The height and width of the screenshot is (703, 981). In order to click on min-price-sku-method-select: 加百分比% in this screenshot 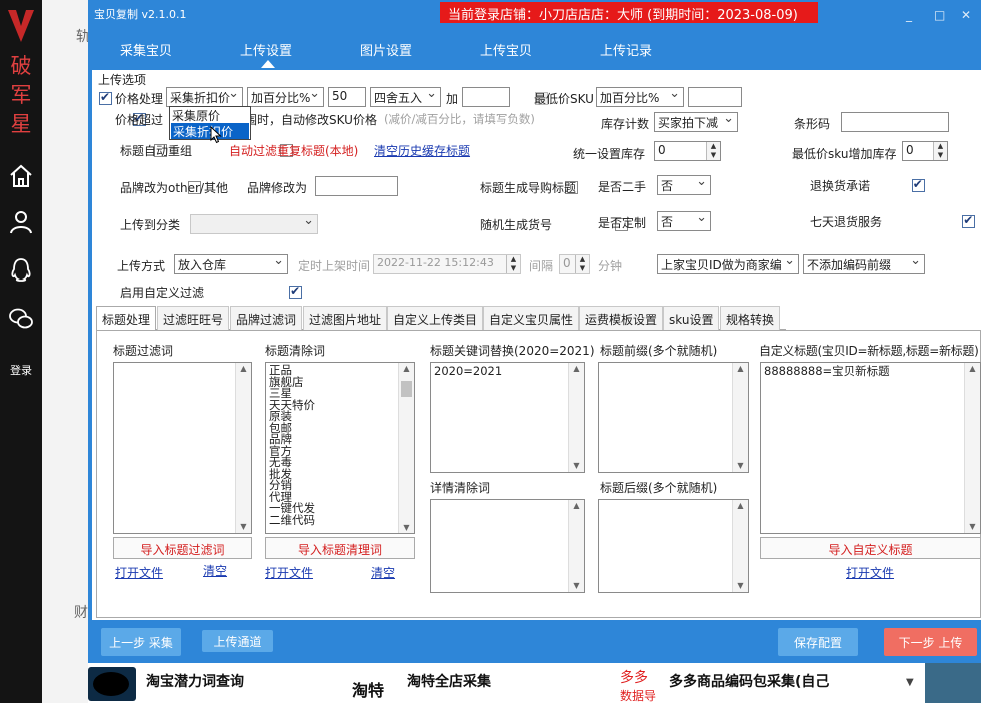, I will do `click(640, 97)`.